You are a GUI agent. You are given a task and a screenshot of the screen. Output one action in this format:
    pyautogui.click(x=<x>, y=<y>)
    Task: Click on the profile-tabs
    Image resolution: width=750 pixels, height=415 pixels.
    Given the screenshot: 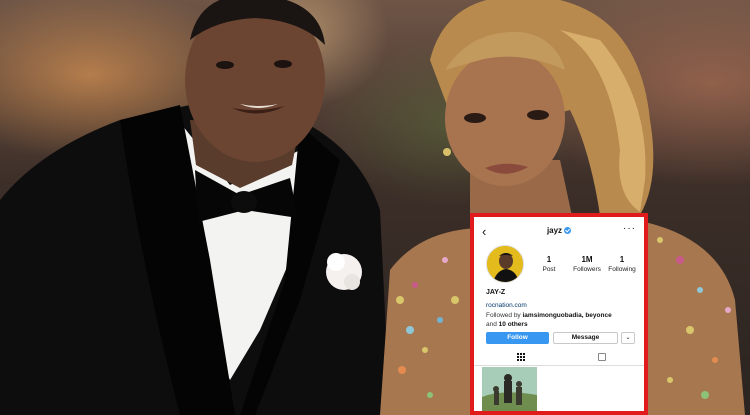 What is the action you would take?
    pyautogui.click(x=559, y=358)
    